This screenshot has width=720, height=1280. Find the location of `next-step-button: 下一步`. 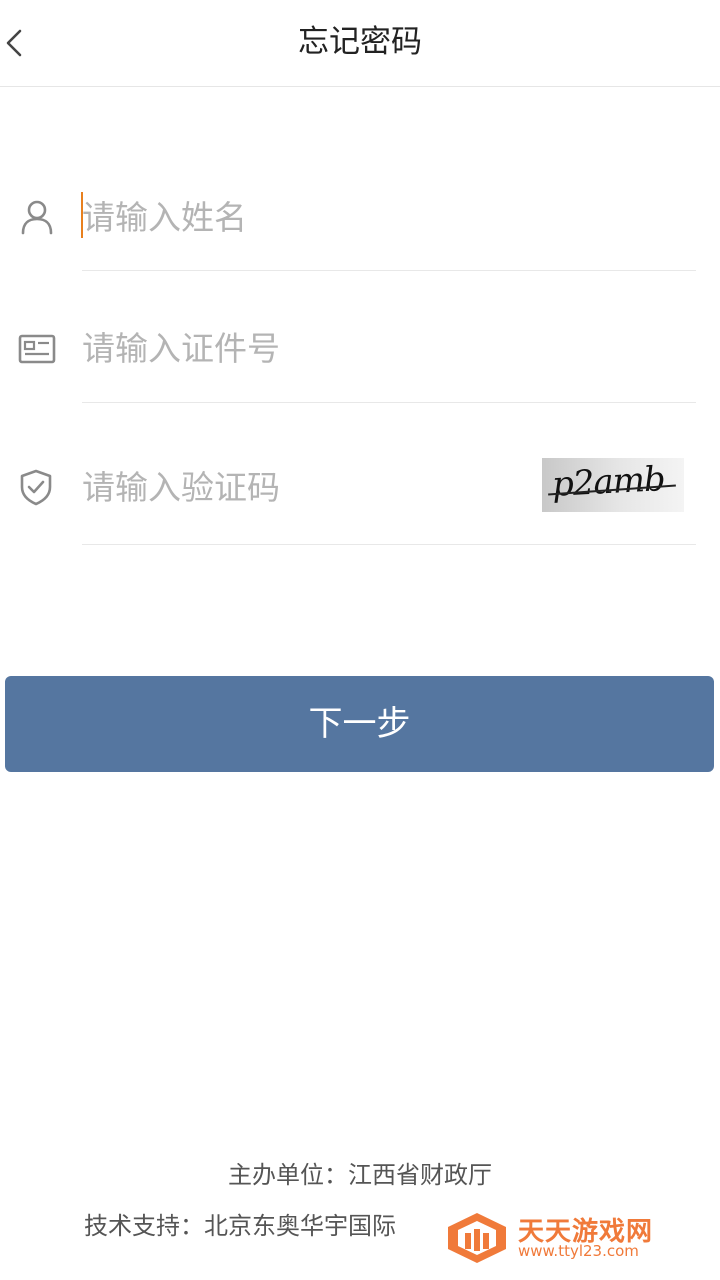

next-step-button: 下一步 is located at coordinates (359, 724).